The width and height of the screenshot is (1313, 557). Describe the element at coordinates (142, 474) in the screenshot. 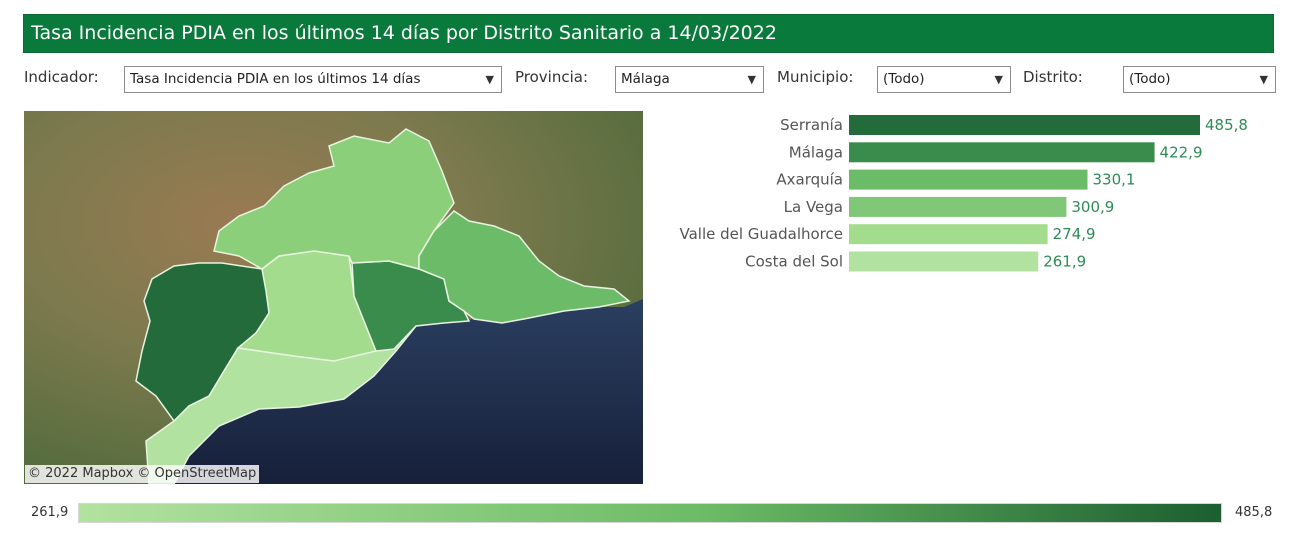

I see `map-attribution: © 2022 Mapbox © OpenStreetMap` at that location.